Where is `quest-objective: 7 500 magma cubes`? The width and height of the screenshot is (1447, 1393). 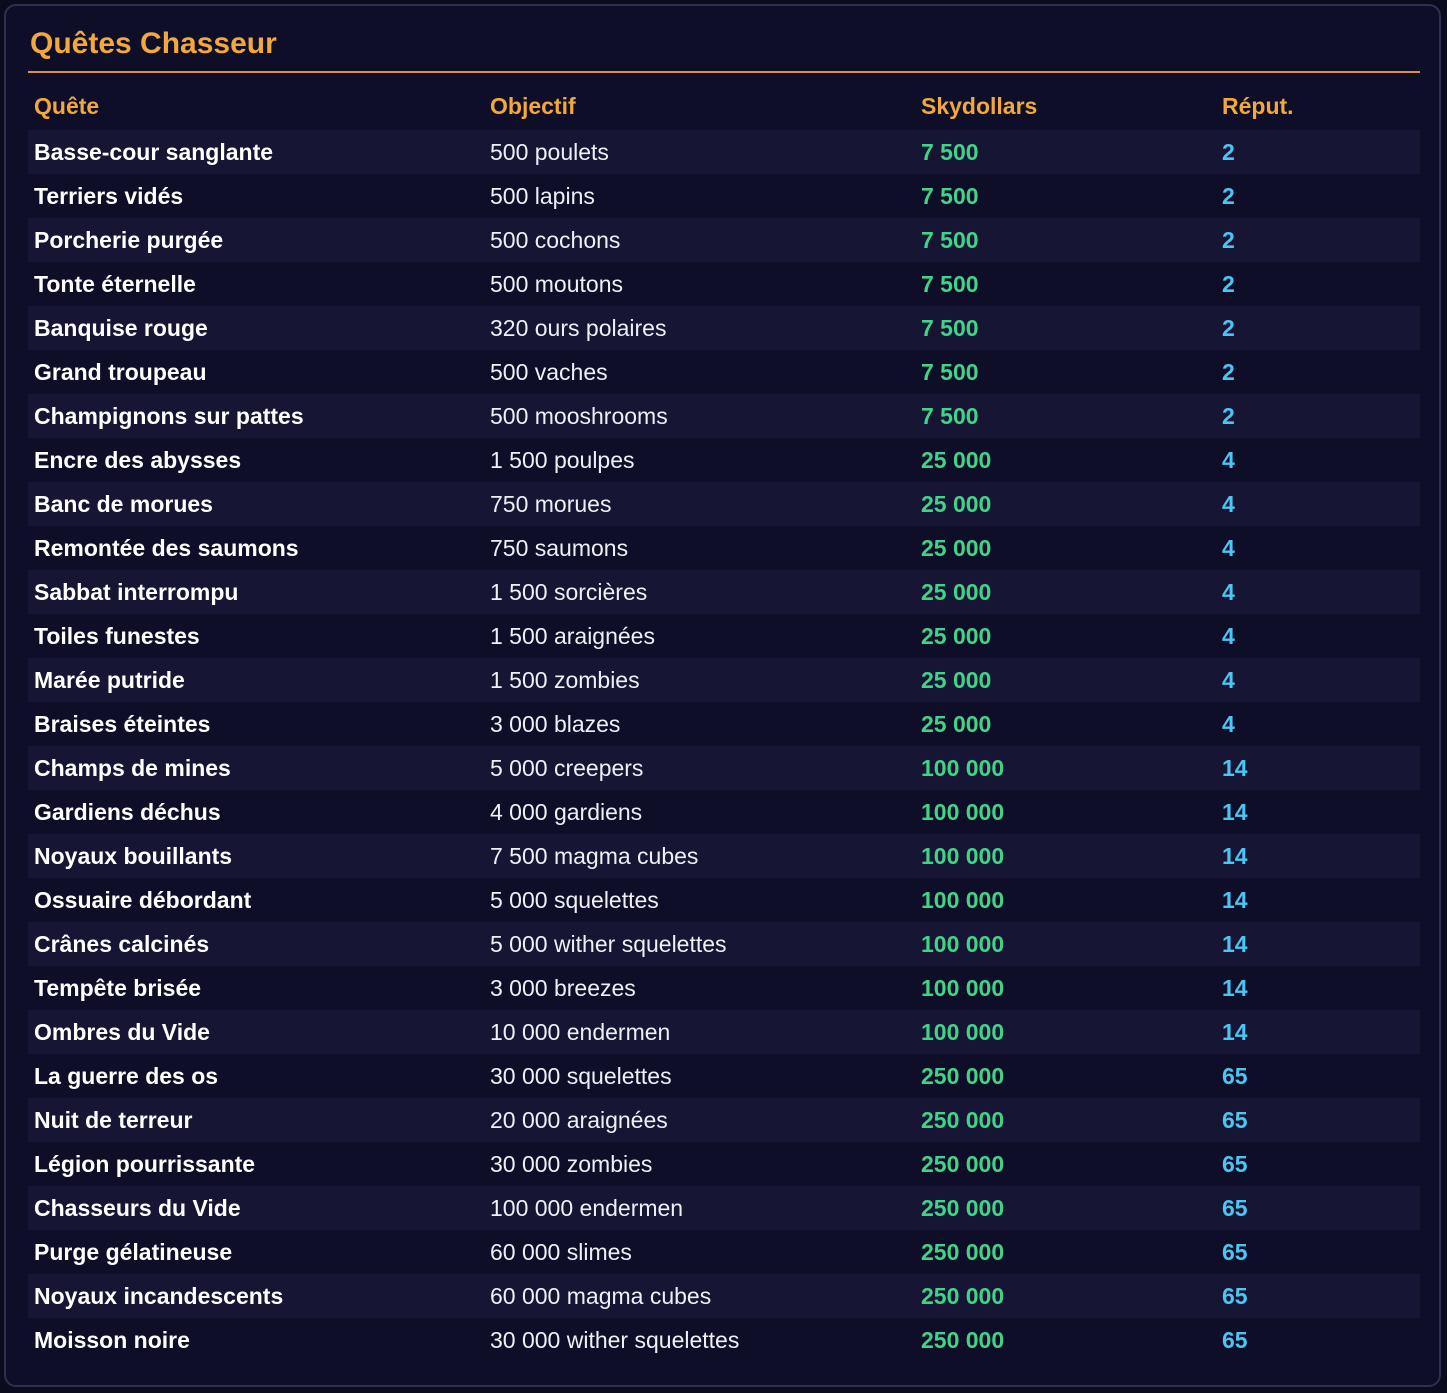 quest-objective: 7 500 magma cubes is located at coordinates (594, 855).